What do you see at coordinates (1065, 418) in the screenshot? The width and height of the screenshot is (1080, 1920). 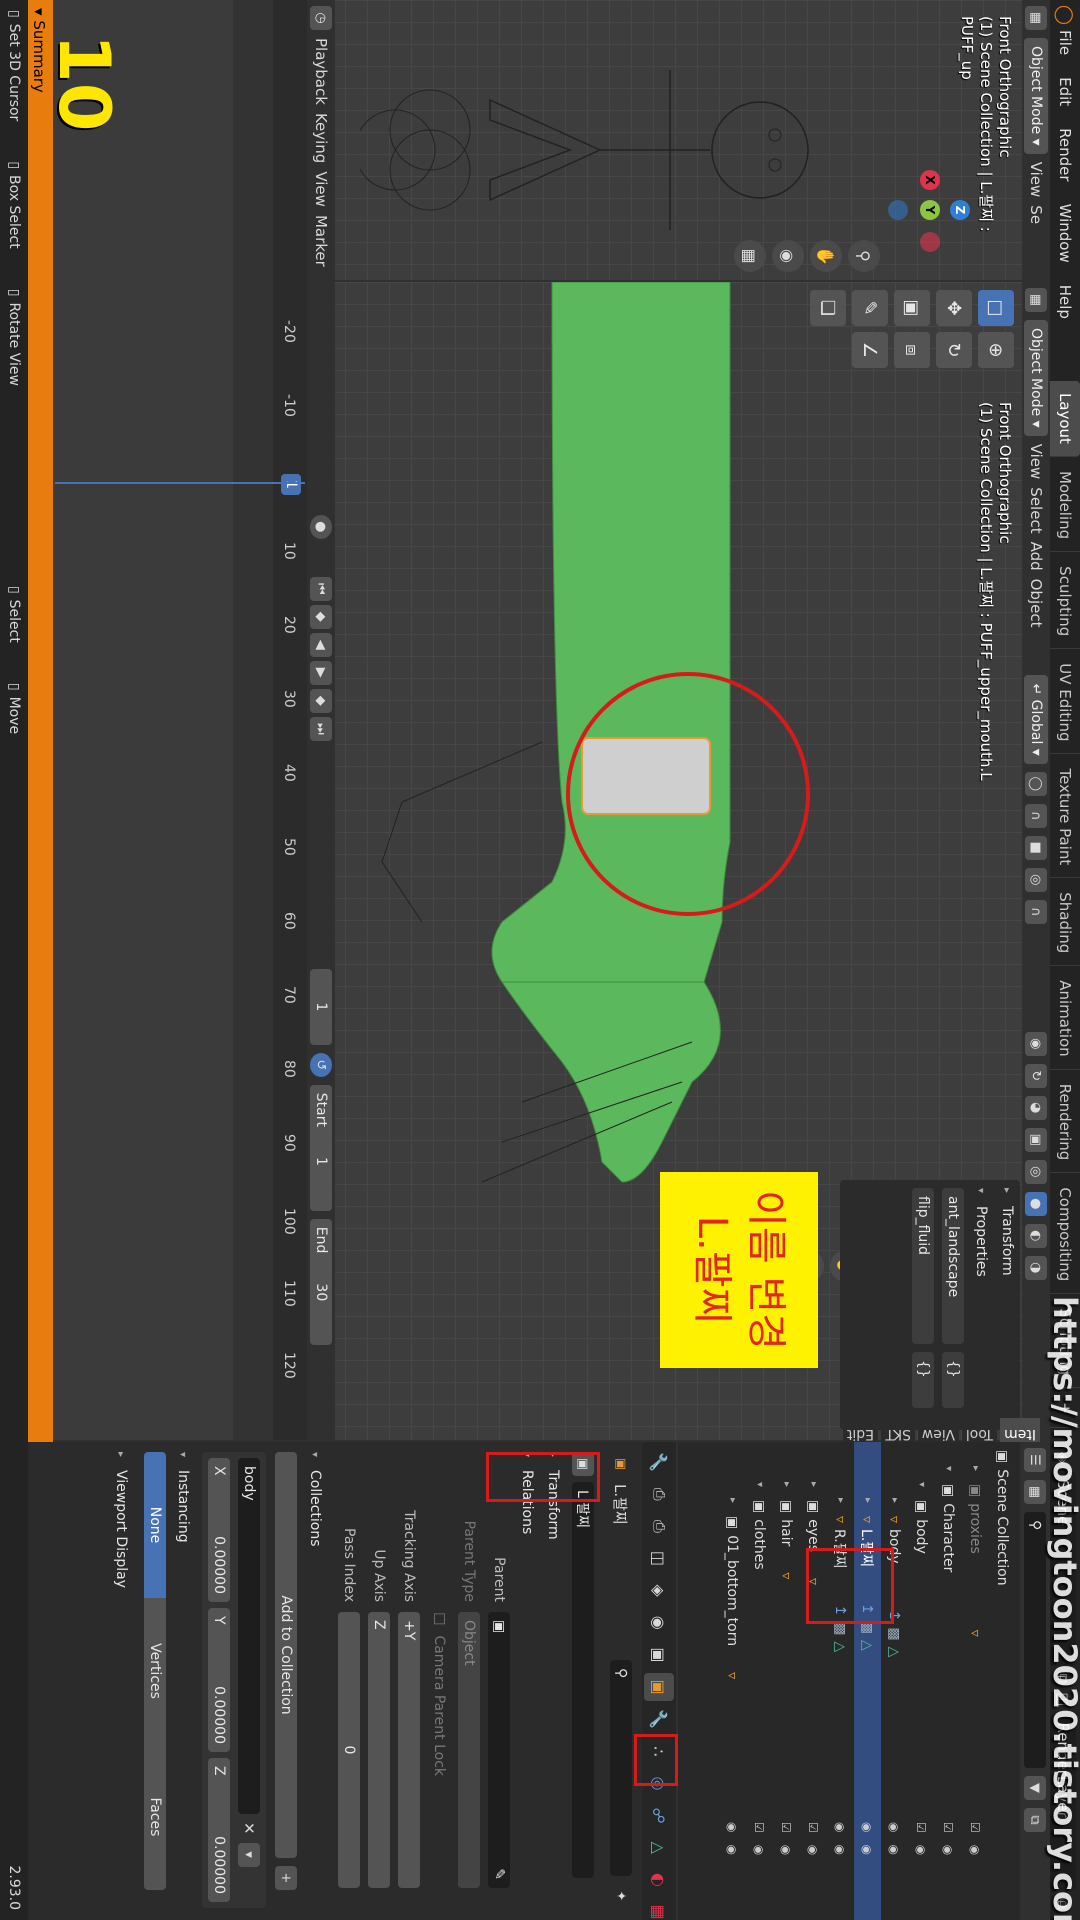 I see `tab-layout: Layout` at bounding box center [1065, 418].